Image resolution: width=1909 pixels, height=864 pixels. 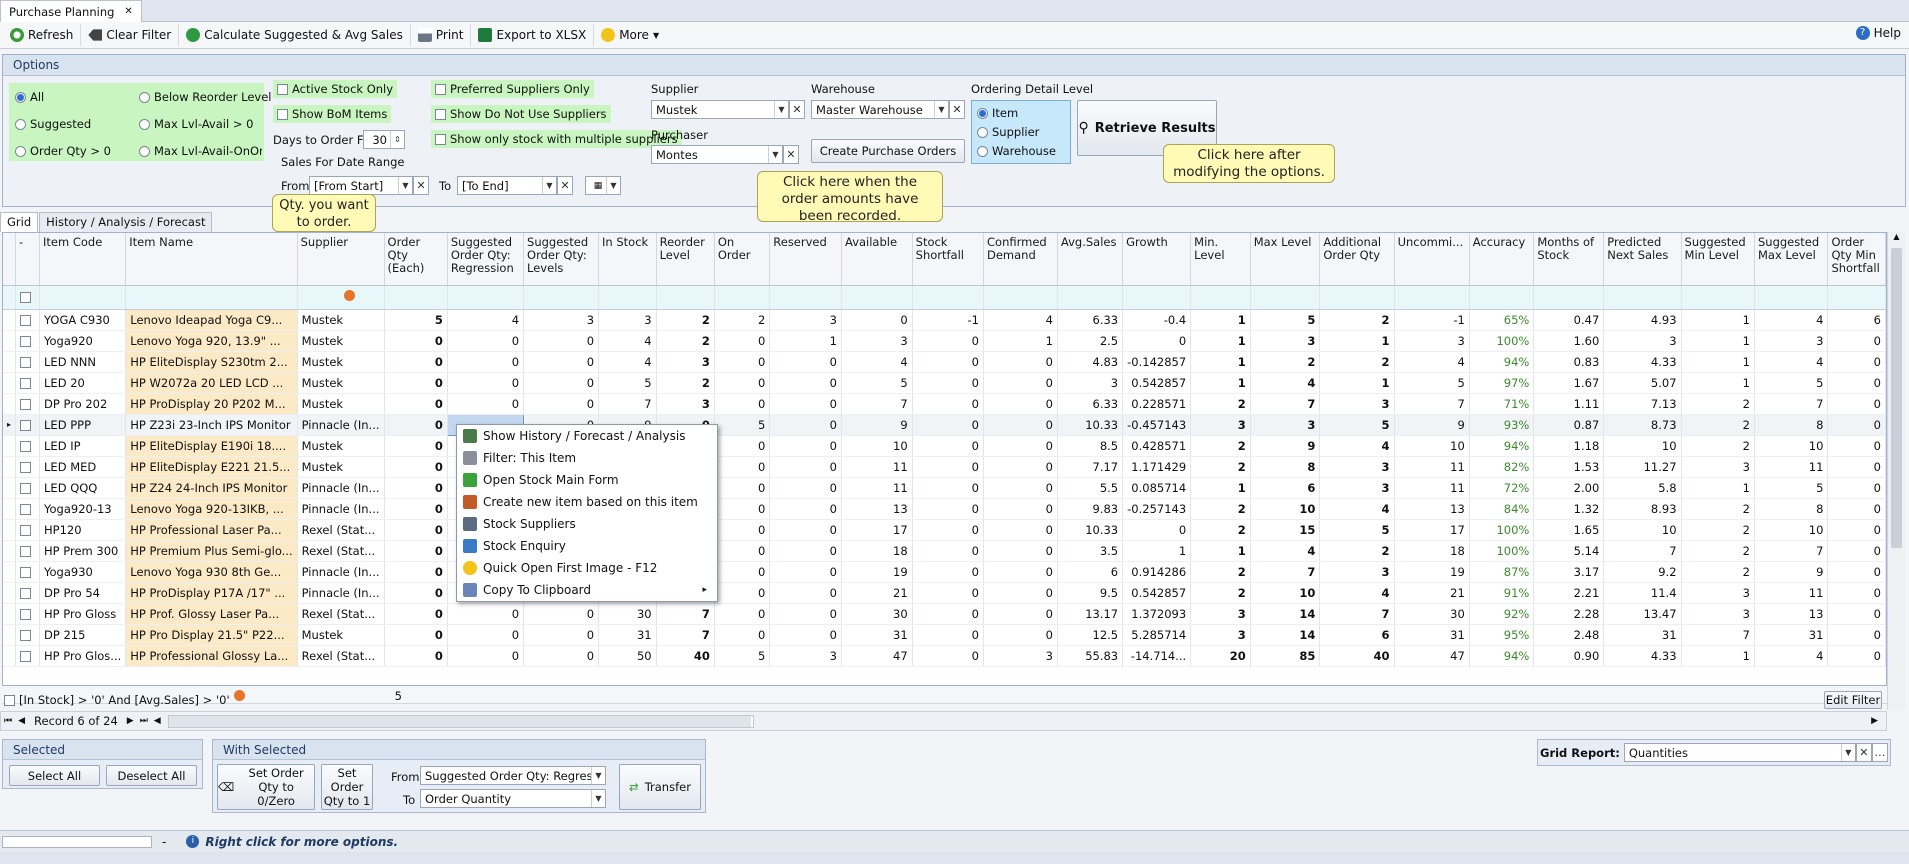 I want to click on grid-cell: 72%, so click(x=1502, y=488).